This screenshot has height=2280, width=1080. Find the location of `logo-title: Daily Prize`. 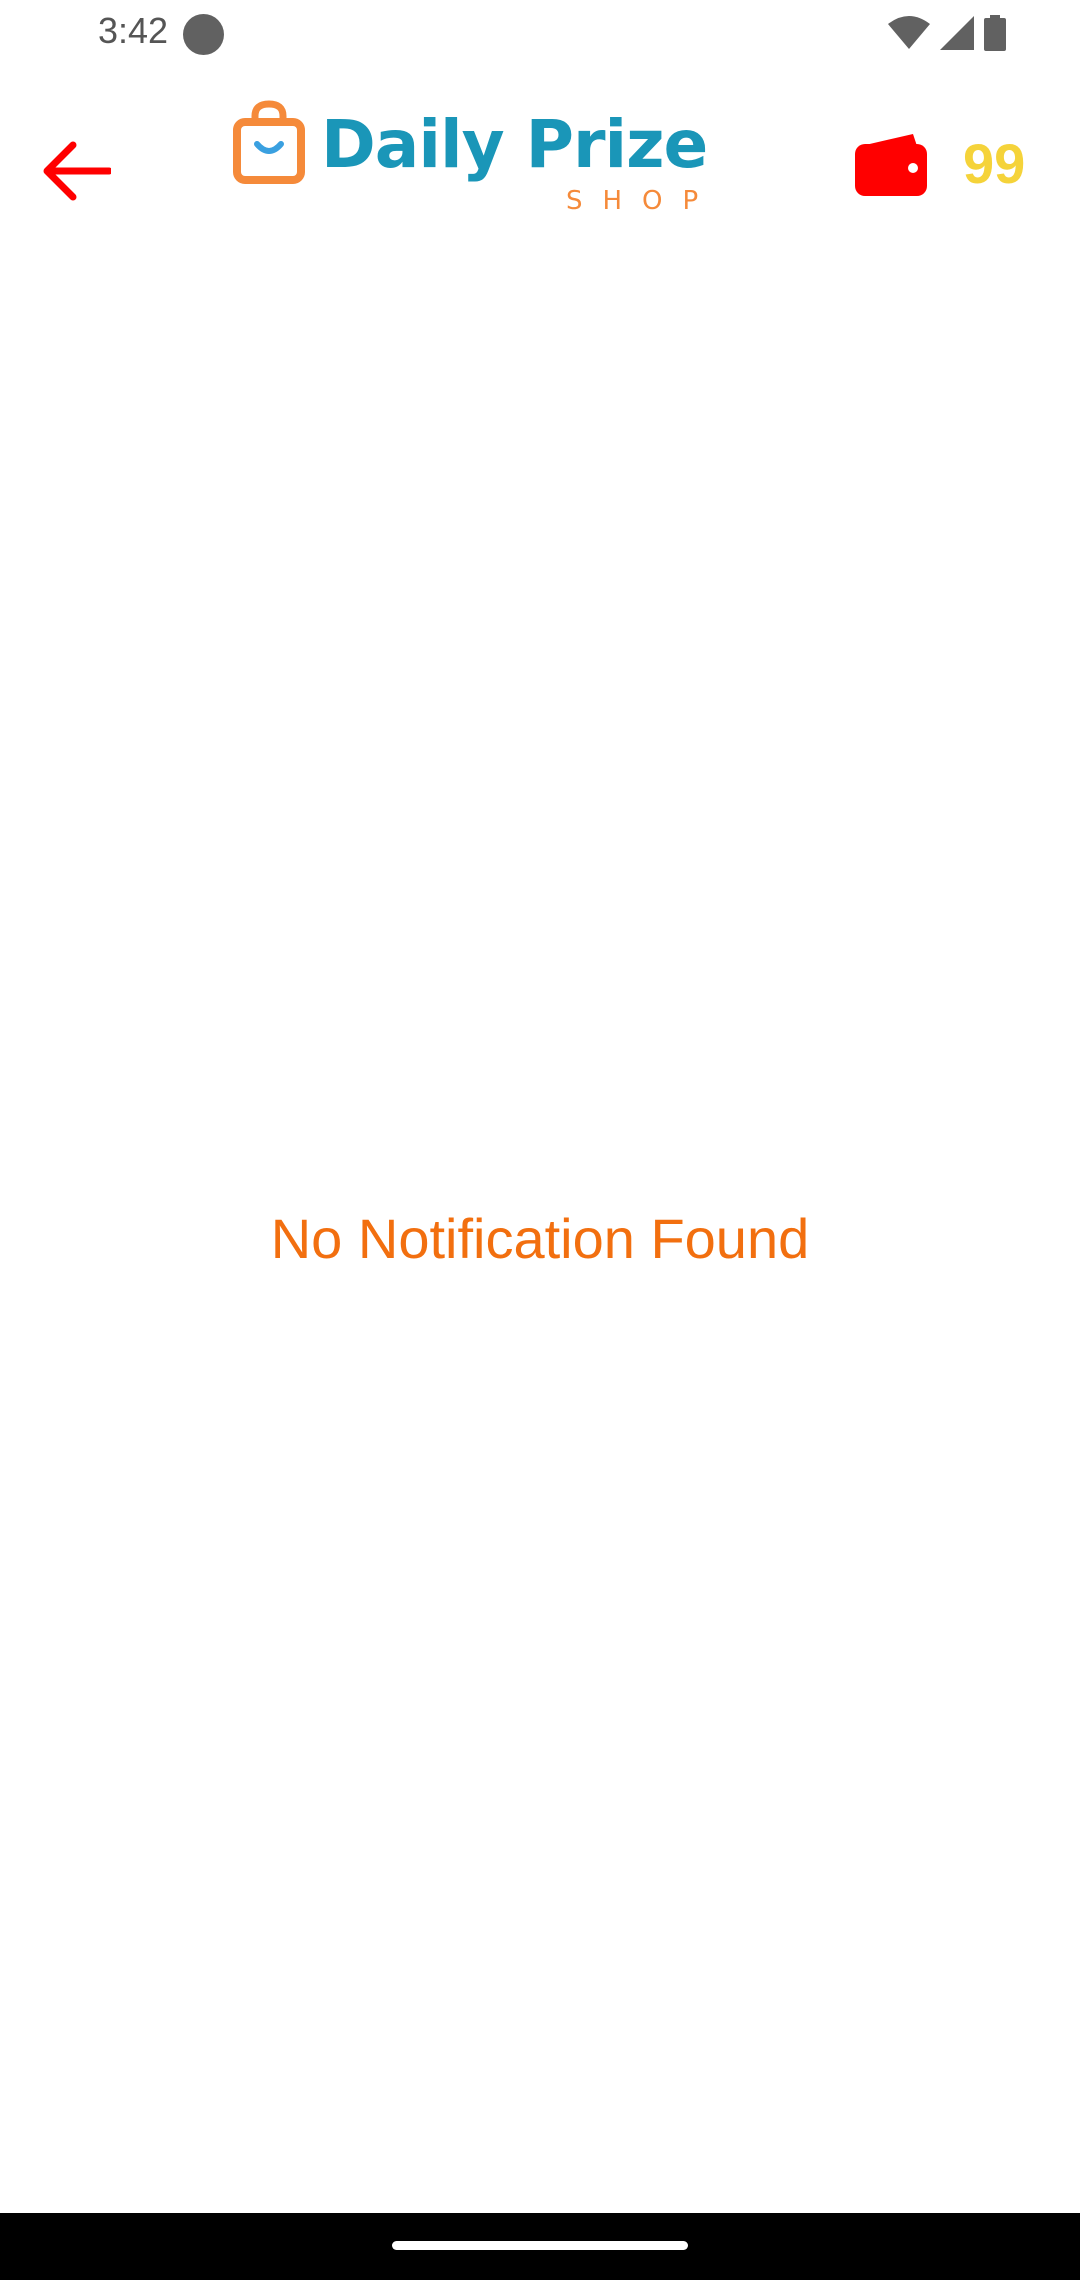

logo-title: Daily Prize is located at coordinates (514, 144).